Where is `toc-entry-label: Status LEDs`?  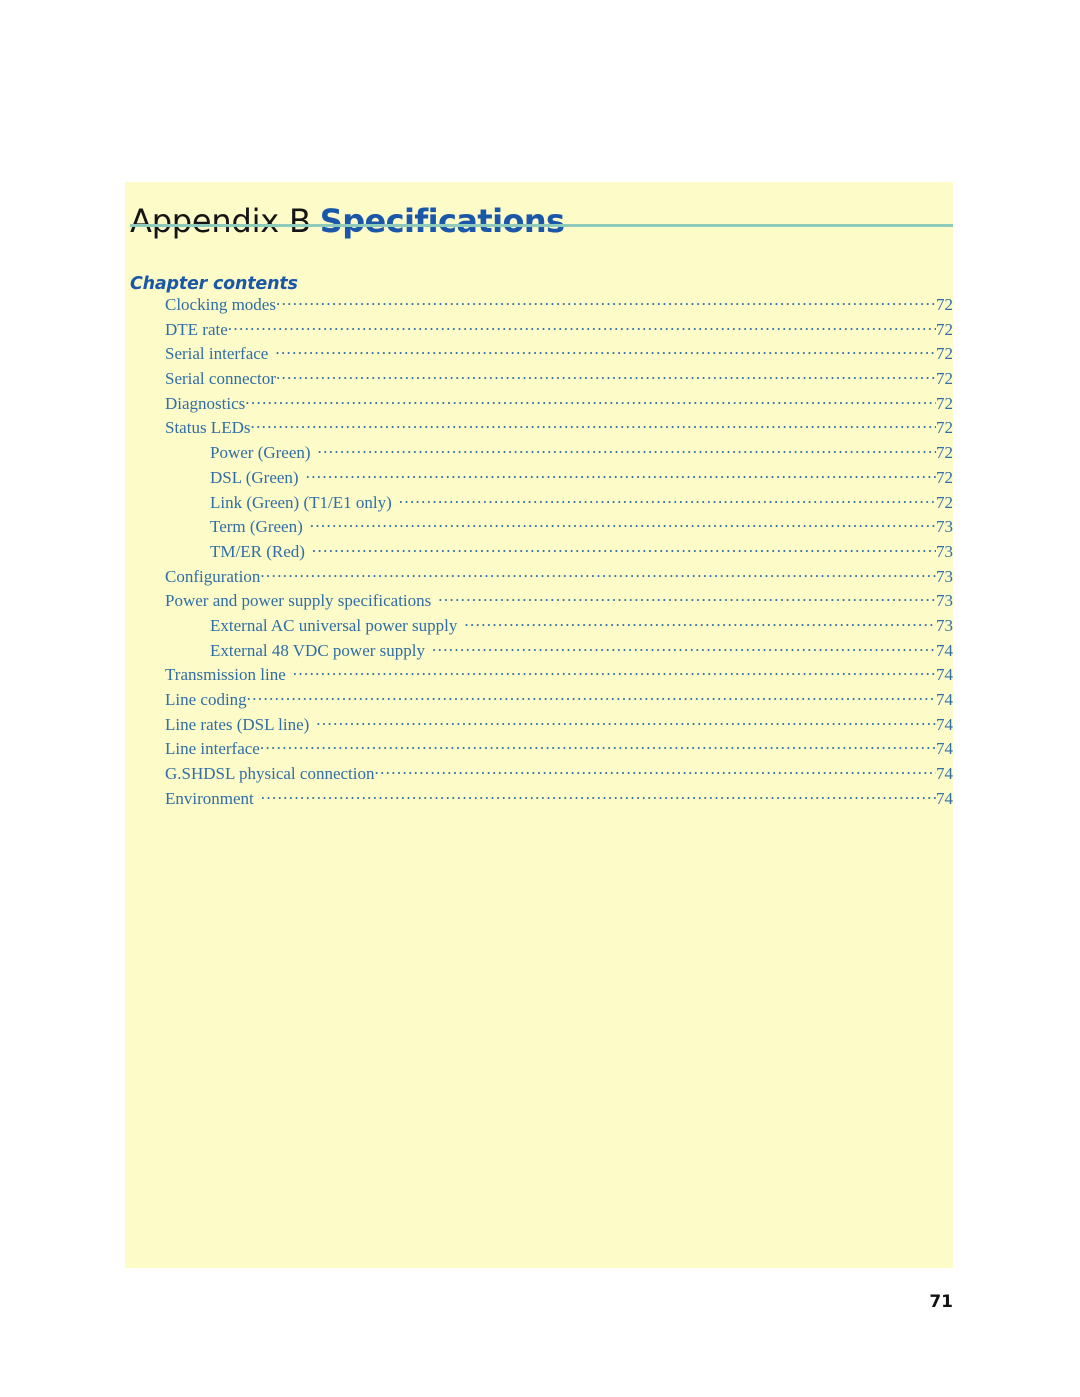 toc-entry-label: Status LEDs is located at coordinates (208, 428).